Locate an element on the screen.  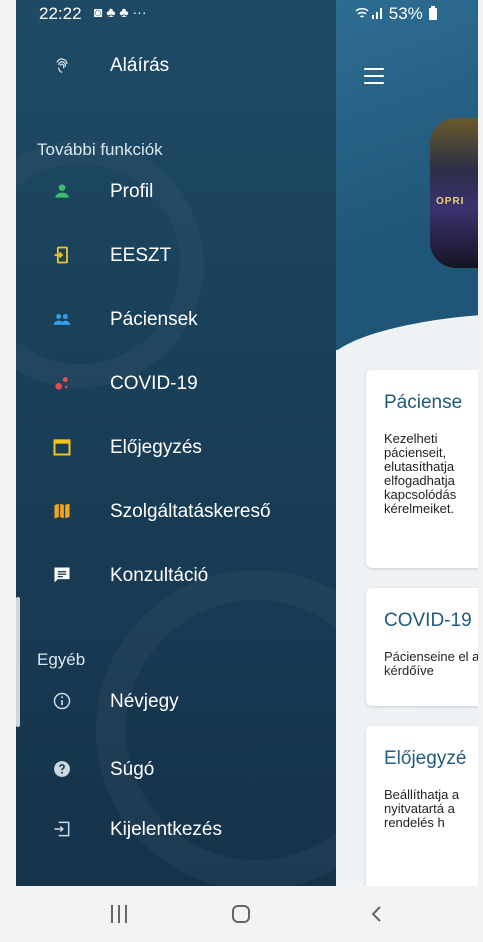
people-icon is located at coordinates (62, 319).